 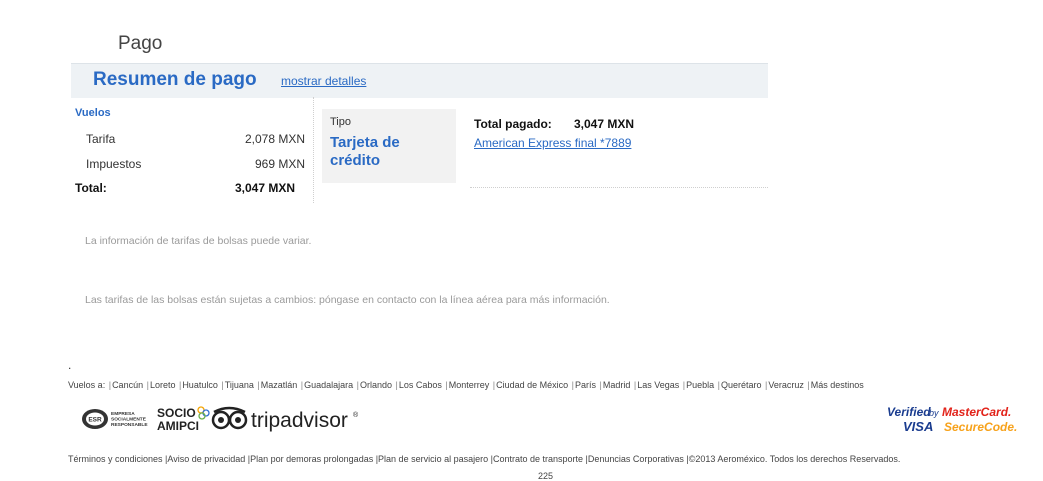 I want to click on amipci-logo-top: SOCIO, so click(x=176, y=413).